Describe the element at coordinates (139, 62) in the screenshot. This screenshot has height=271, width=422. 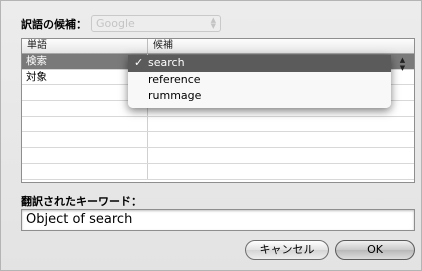
I see `checkmark-icon: ✓` at that location.